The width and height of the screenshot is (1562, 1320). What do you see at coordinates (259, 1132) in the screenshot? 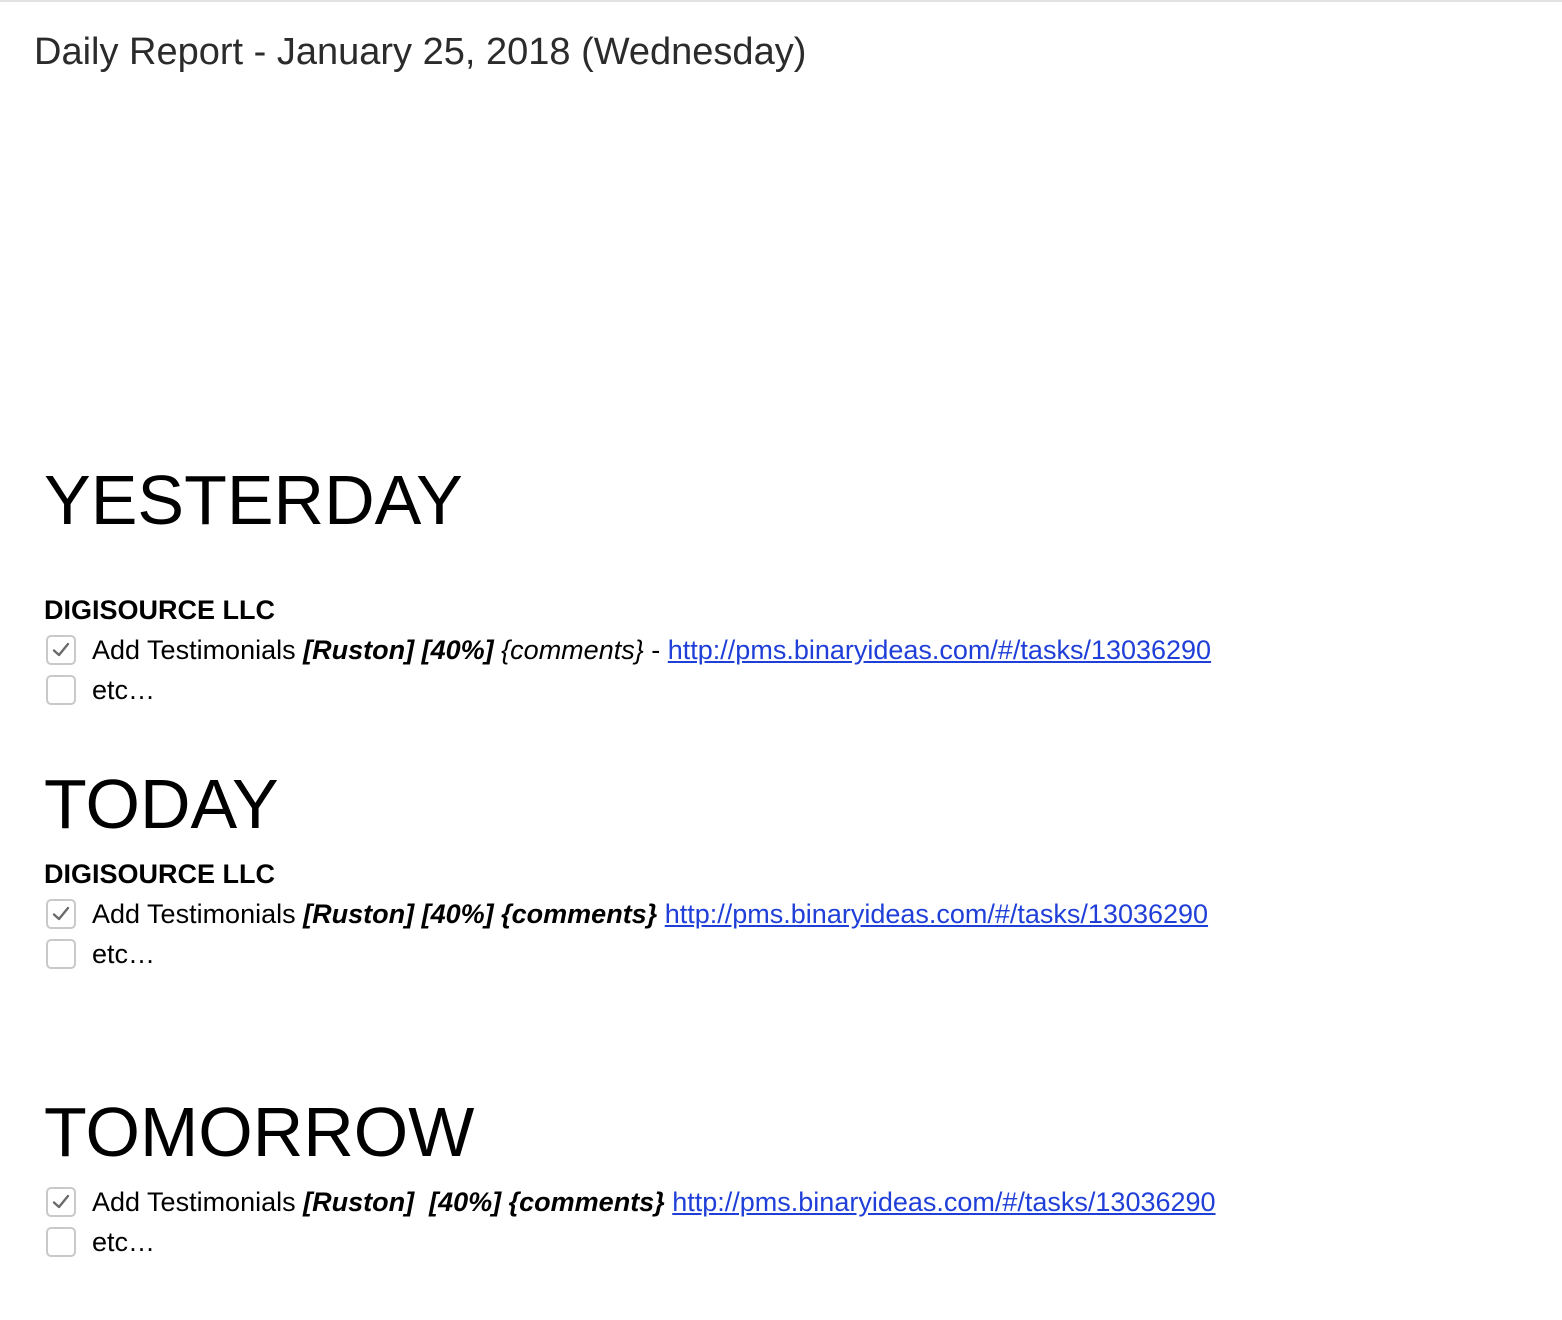
I see `section-heading-tomorrow: TOMORROW` at bounding box center [259, 1132].